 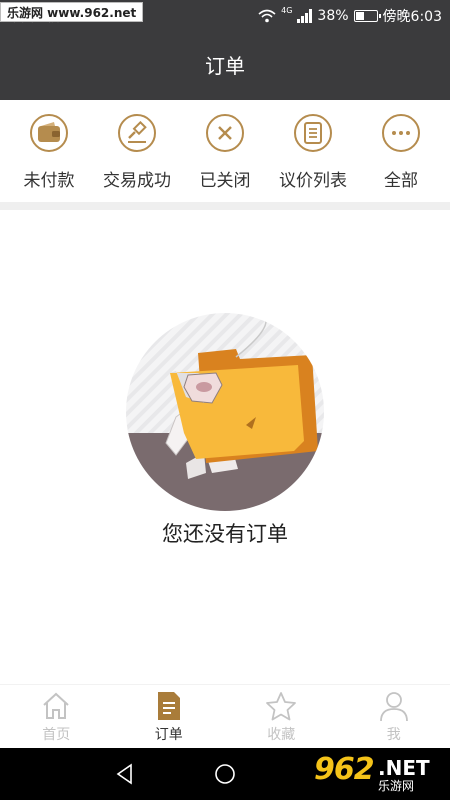 I want to click on order-icon, so click(x=168, y=706).